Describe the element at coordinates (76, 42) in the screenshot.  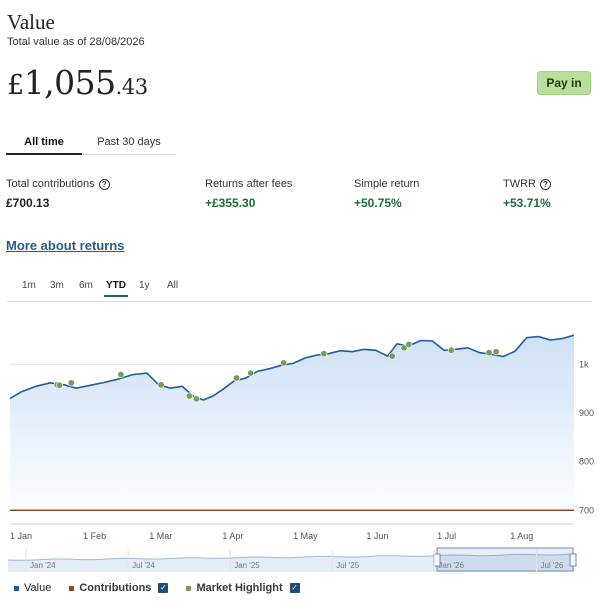
I see `value-as-of-date: Total value as of 28/08/2026` at that location.